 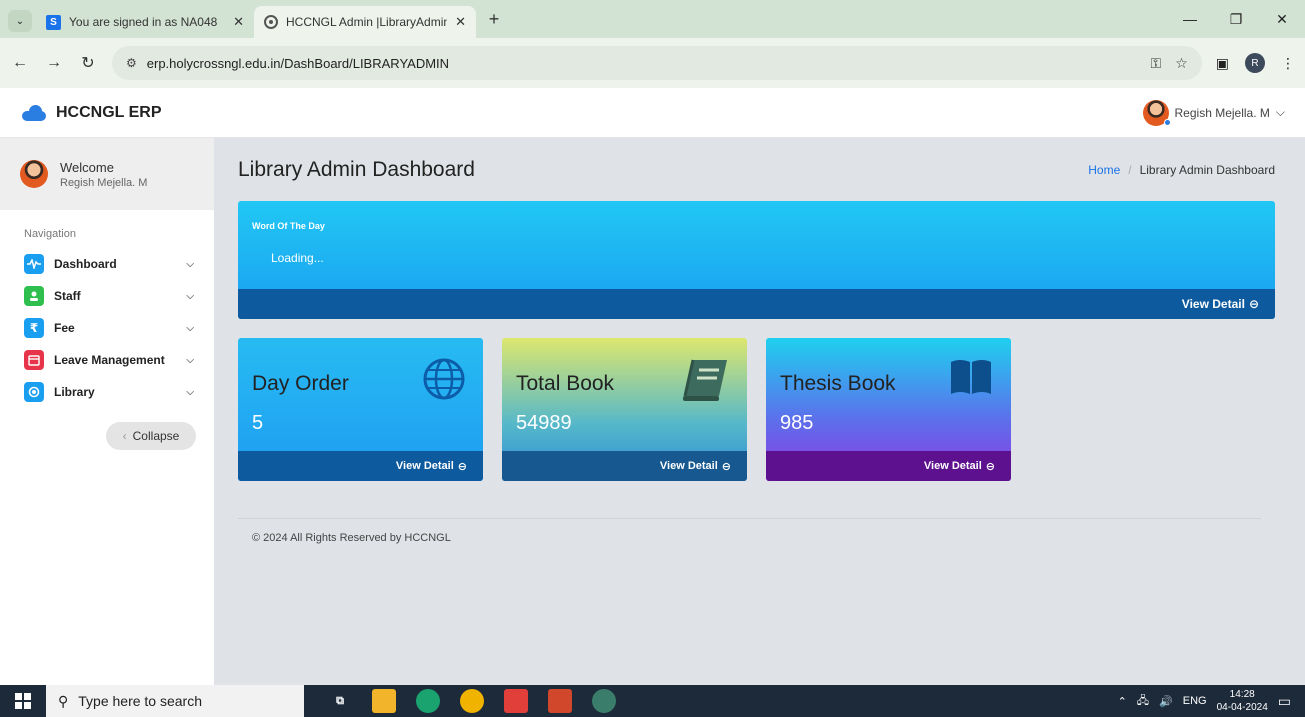 What do you see at coordinates (756, 304) in the screenshot?
I see `word-card-view-detail-link: View Detail ⊖` at bounding box center [756, 304].